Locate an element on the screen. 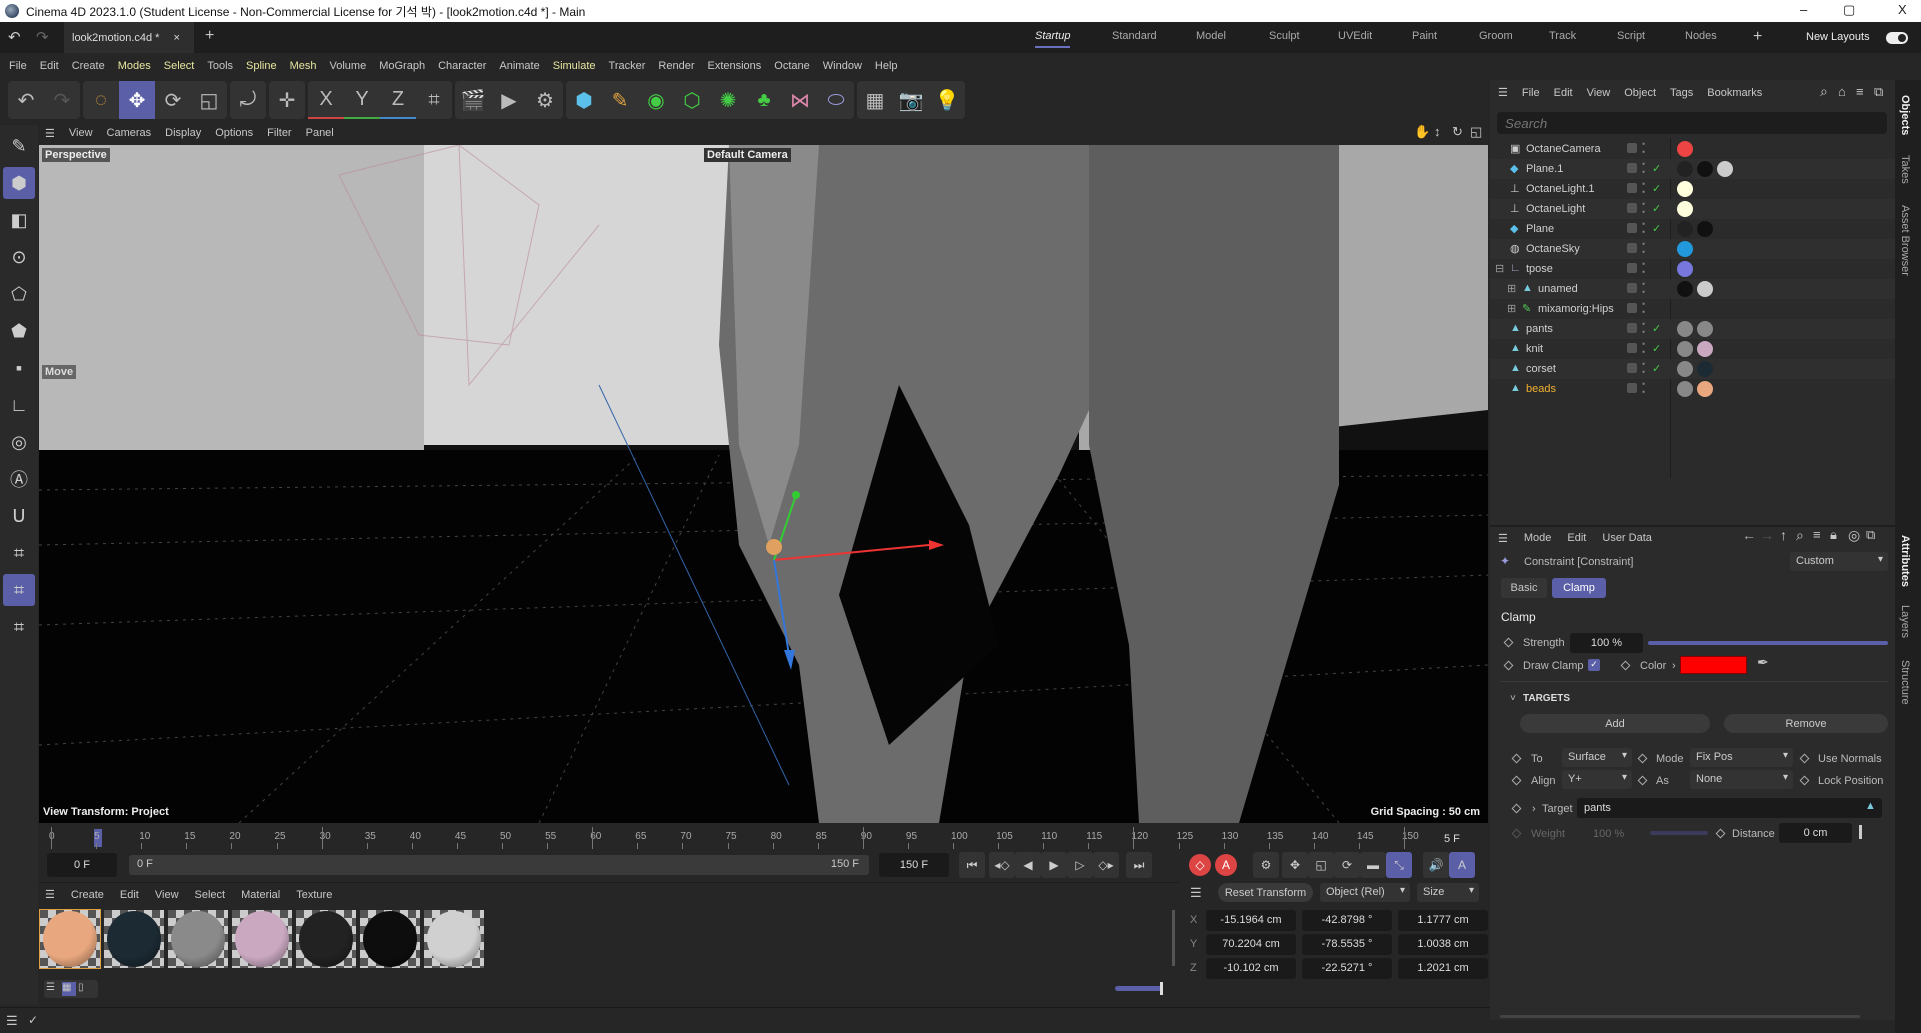 The height and width of the screenshot is (1033, 1921). end-frame-field: 150 F is located at coordinates (914, 865).